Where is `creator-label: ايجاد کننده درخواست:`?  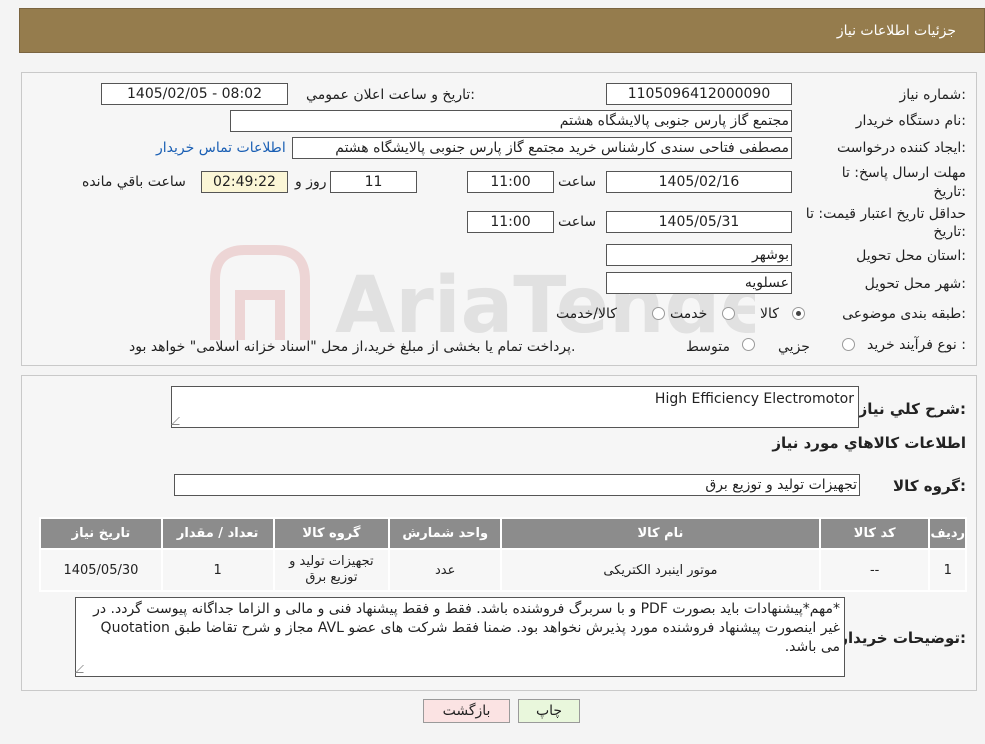 creator-label: ايجاد کننده درخواست: is located at coordinates (901, 148).